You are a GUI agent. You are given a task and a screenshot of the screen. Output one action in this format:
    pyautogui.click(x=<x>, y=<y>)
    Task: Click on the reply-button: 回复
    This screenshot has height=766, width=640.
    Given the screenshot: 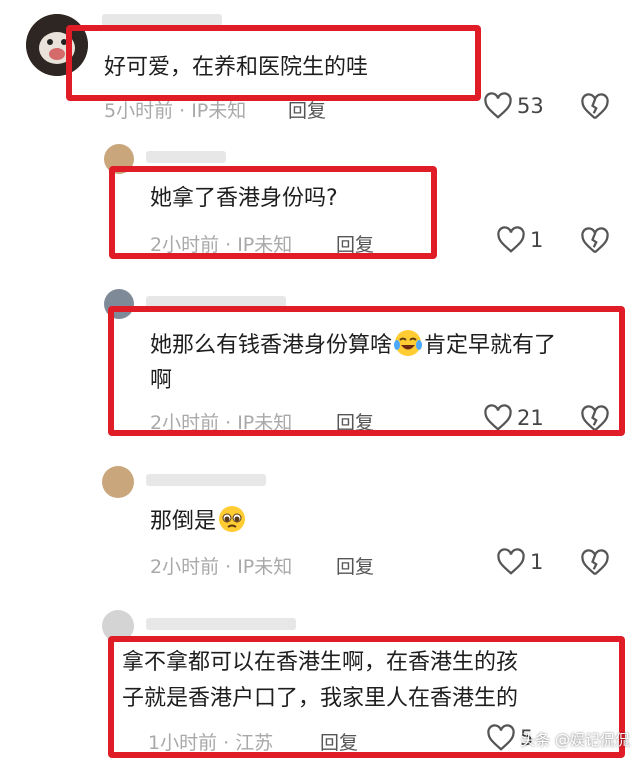 What is the action you would take?
    pyautogui.click(x=355, y=565)
    